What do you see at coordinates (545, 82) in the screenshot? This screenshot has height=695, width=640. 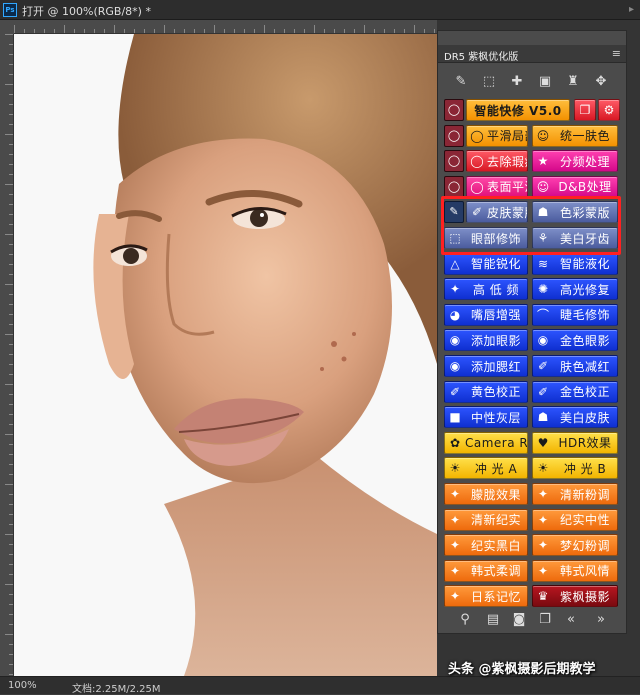 I see `chip-icon: ▣` at bounding box center [545, 82].